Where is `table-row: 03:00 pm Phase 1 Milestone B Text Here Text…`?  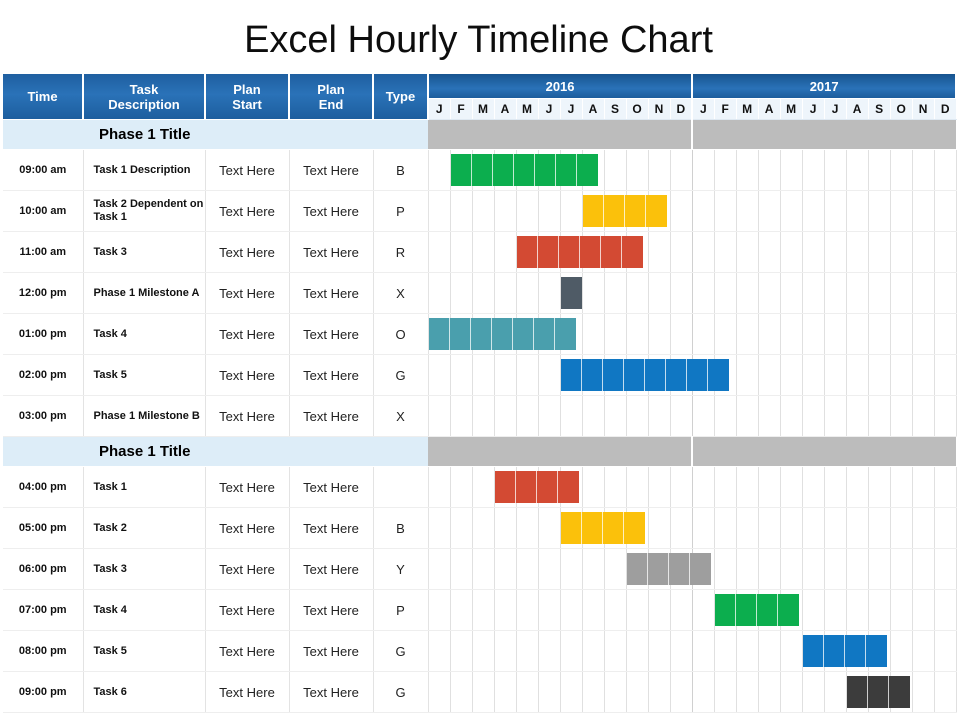
table-row: 03:00 pm Phase 1 Milestone B Text Here Text… is located at coordinates (480, 416).